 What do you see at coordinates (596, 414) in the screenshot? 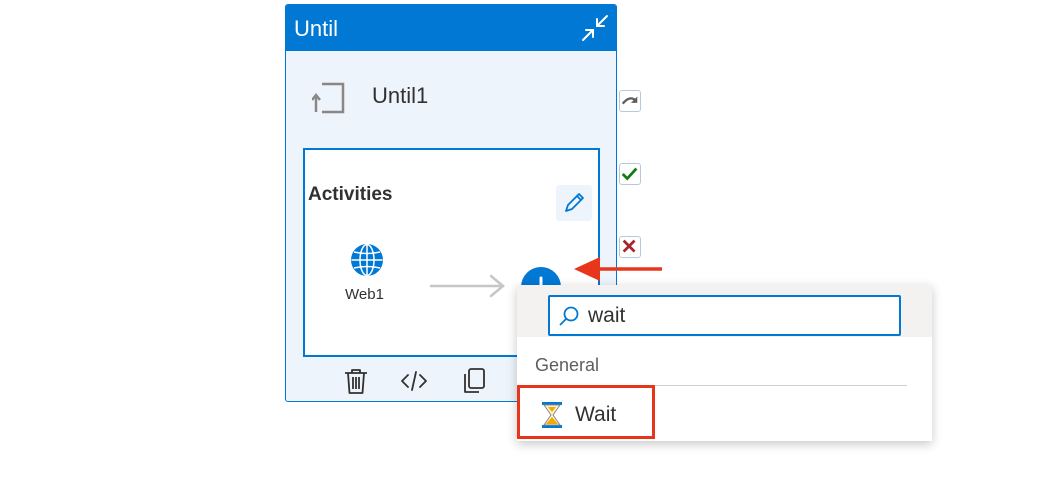
I see `wait-option-label: Wait` at bounding box center [596, 414].